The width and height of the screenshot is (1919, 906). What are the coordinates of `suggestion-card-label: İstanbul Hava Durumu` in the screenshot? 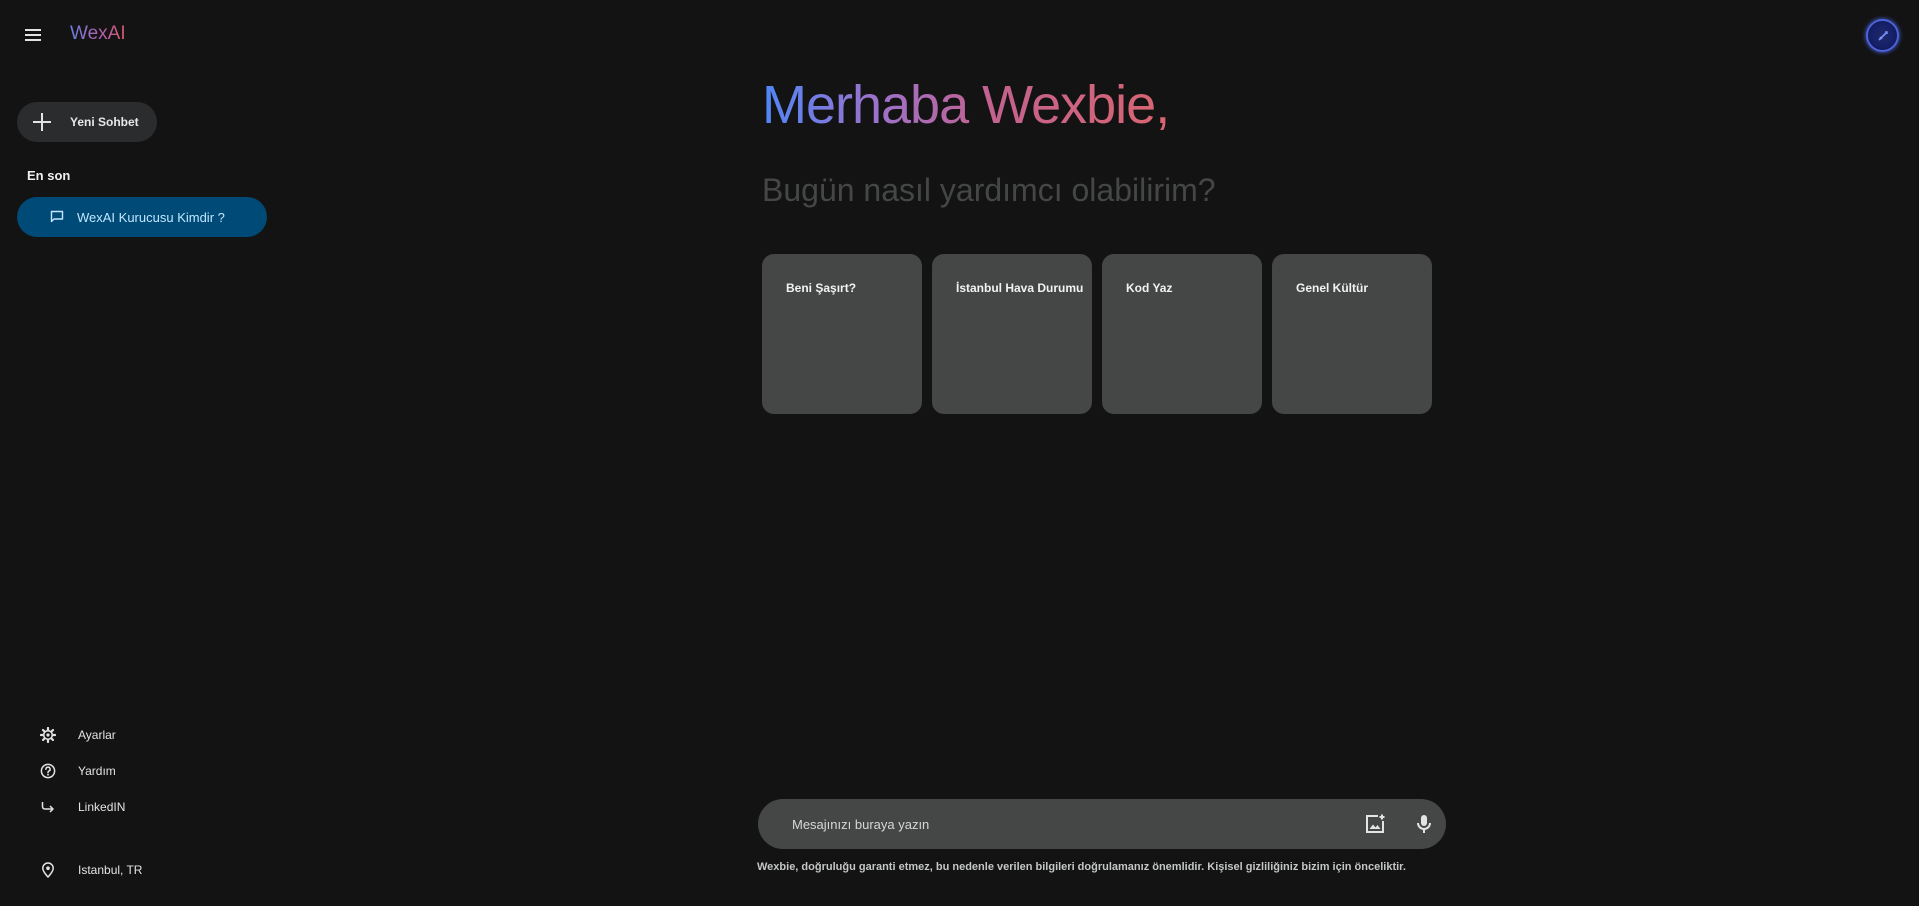 It's located at (1020, 288).